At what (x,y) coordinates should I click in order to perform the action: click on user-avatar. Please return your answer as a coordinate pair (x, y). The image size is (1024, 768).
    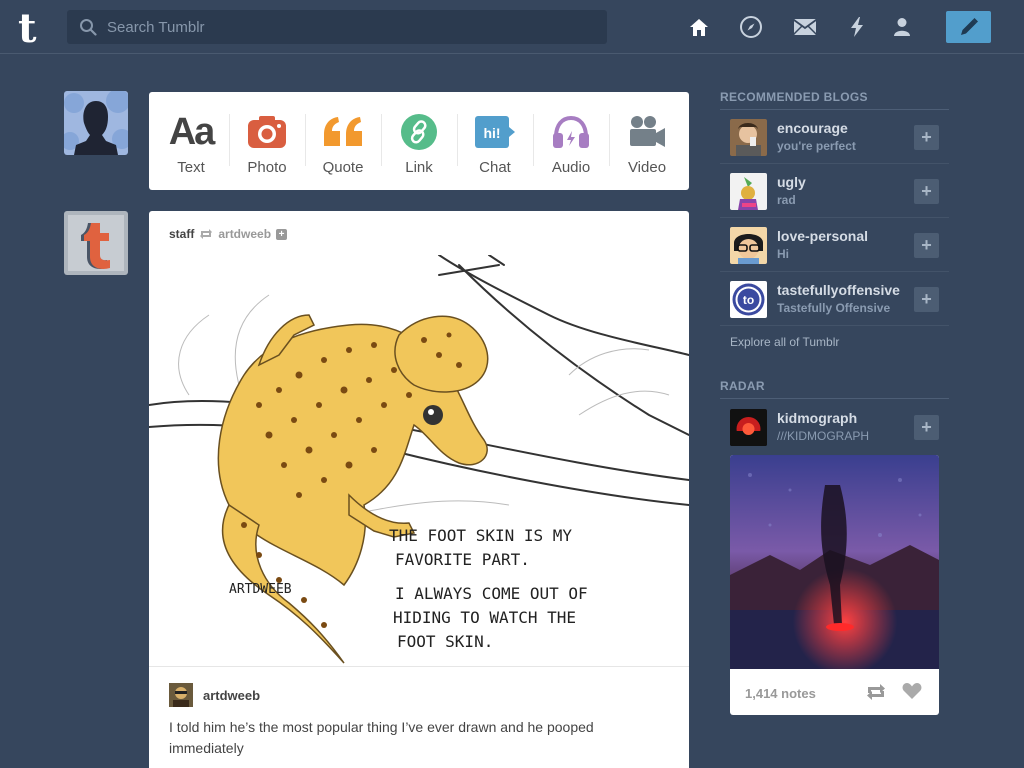
    Looking at the image, I should click on (96, 123).